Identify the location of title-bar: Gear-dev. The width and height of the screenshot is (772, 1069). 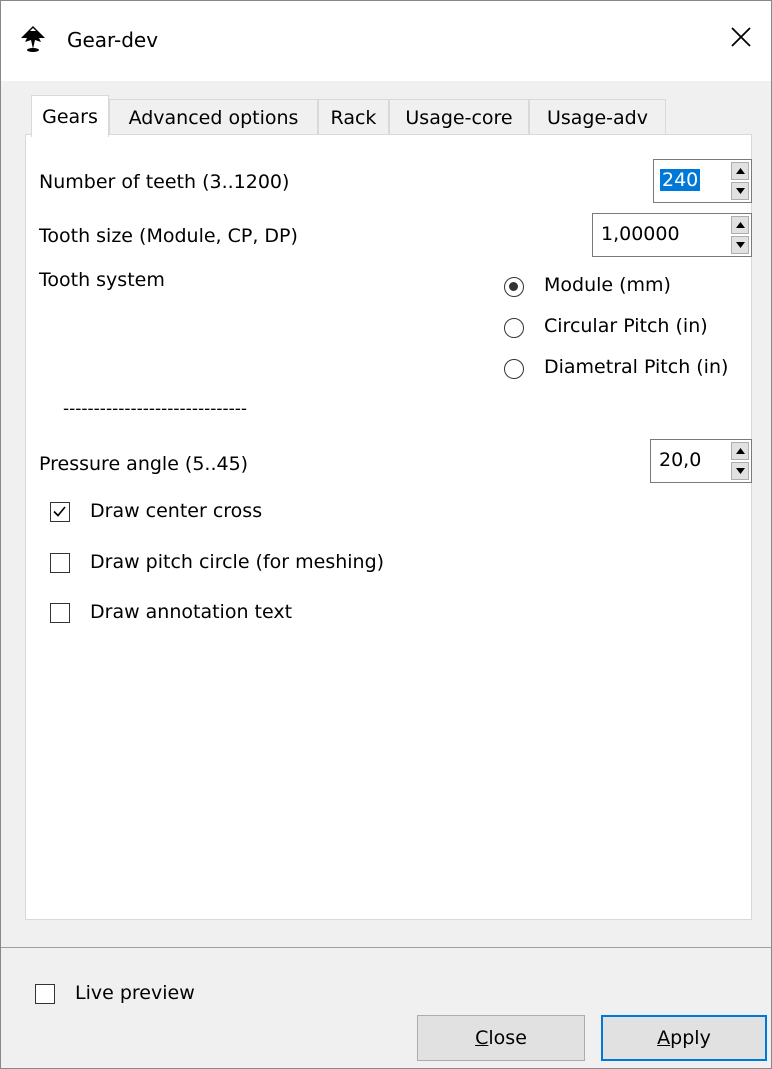
(386, 41).